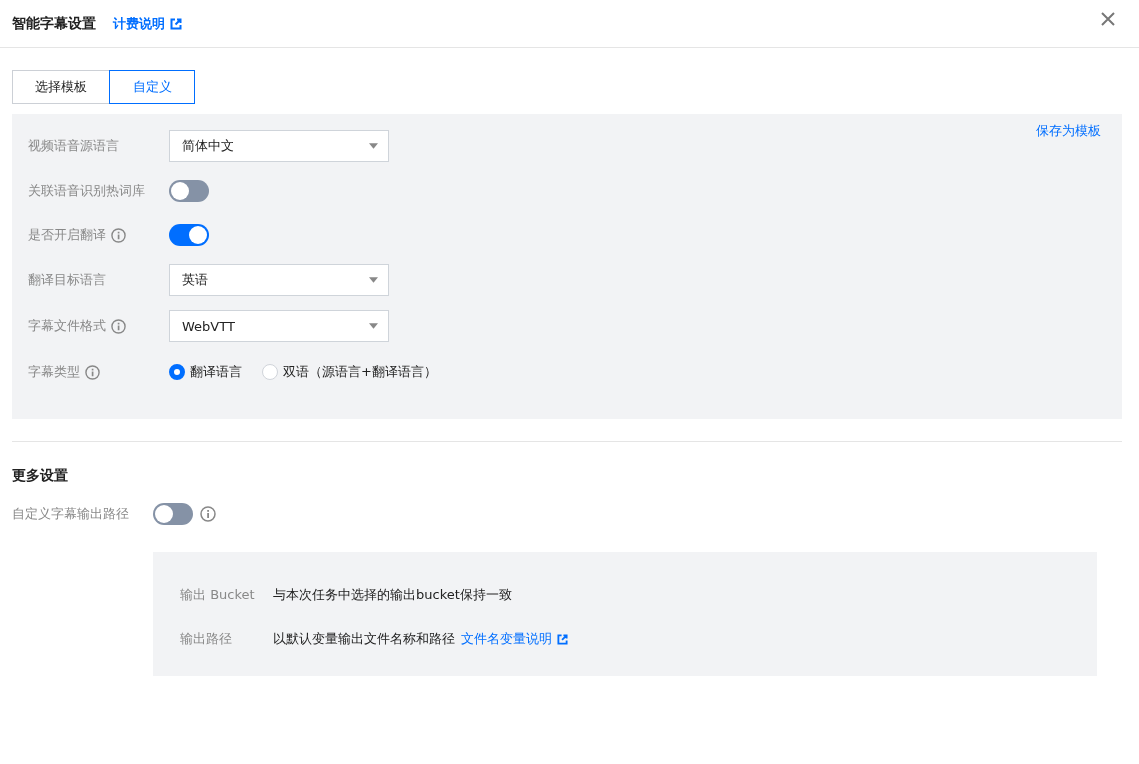 The image size is (1139, 764). What do you see at coordinates (139, 23) in the screenshot?
I see `pricing-link: 计费说明` at bounding box center [139, 23].